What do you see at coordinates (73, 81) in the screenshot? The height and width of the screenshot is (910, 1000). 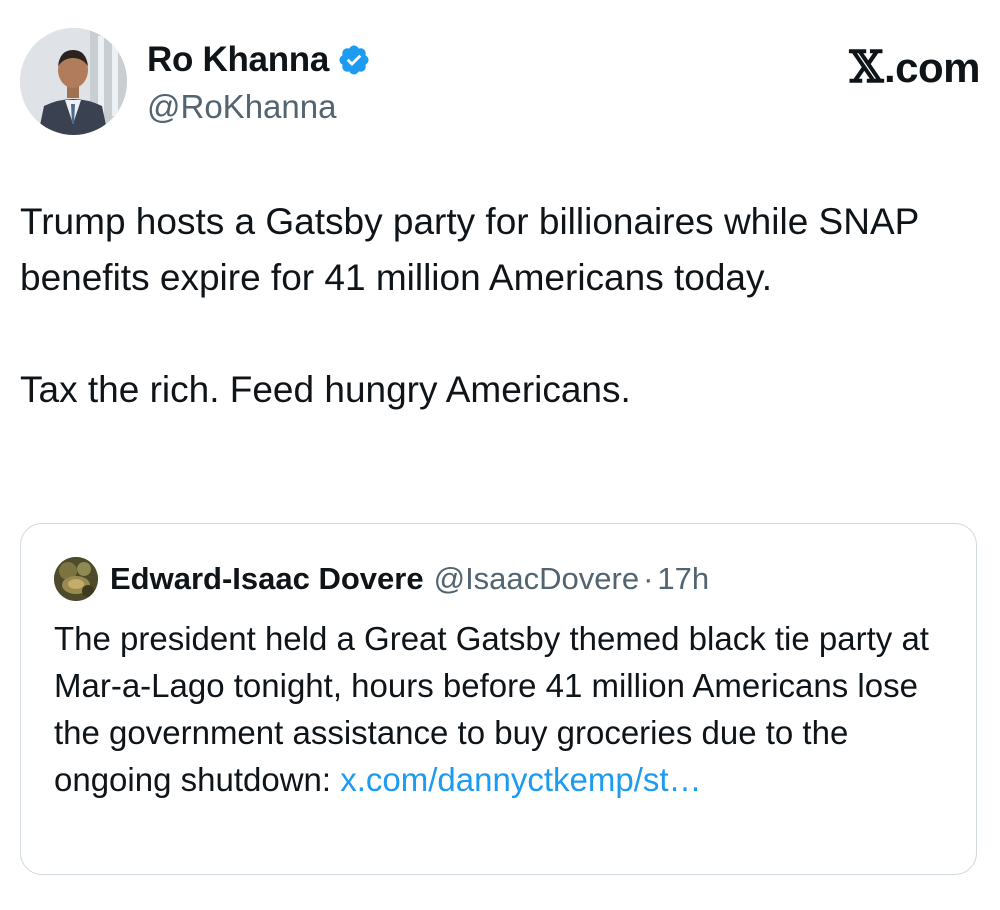 I see `author-avatar` at bounding box center [73, 81].